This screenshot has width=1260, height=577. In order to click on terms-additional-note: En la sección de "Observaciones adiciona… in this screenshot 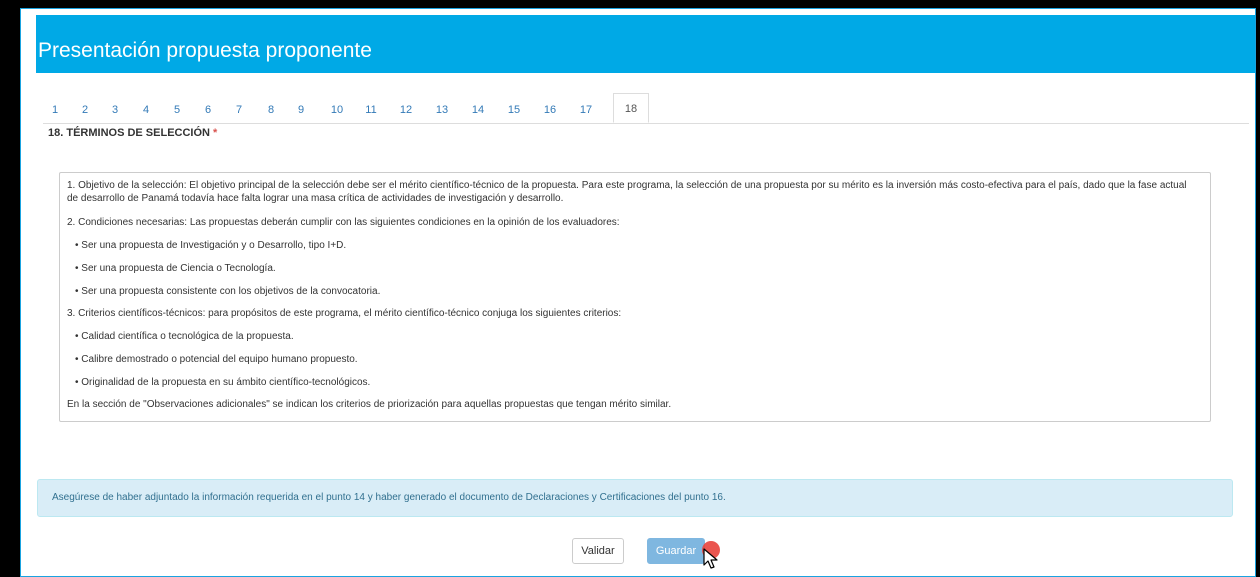, I will do `click(369, 404)`.